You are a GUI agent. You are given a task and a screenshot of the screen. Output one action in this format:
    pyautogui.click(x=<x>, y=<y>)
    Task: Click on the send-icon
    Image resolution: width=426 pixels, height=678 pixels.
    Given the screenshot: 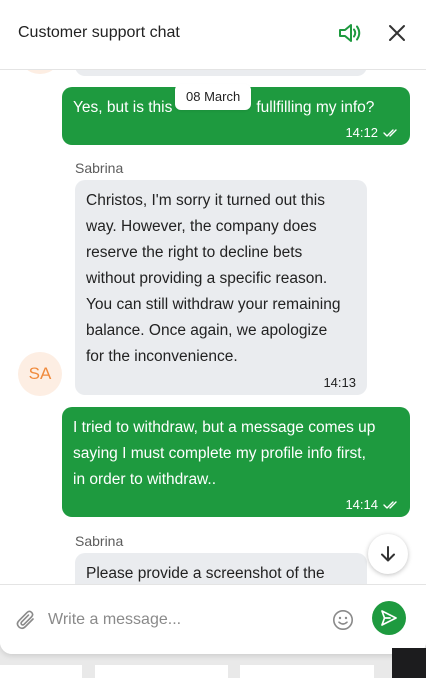 What is the action you would take?
    pyautogui.click(x=389, y=618)
    